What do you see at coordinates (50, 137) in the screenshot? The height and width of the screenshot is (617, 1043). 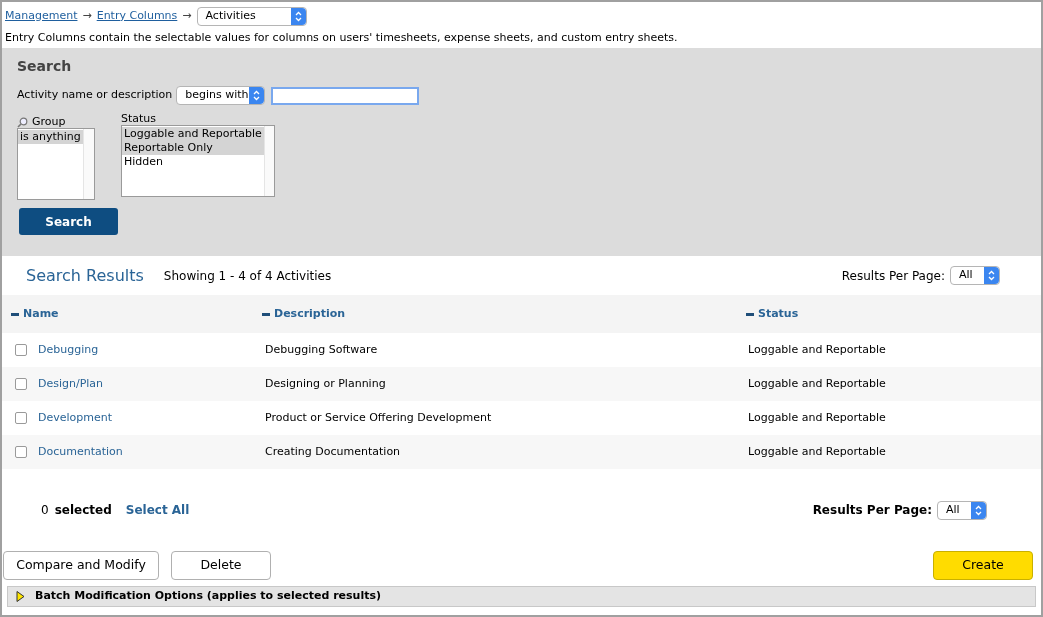 I see `list-option: is anything` at bounding box center [50, 137].